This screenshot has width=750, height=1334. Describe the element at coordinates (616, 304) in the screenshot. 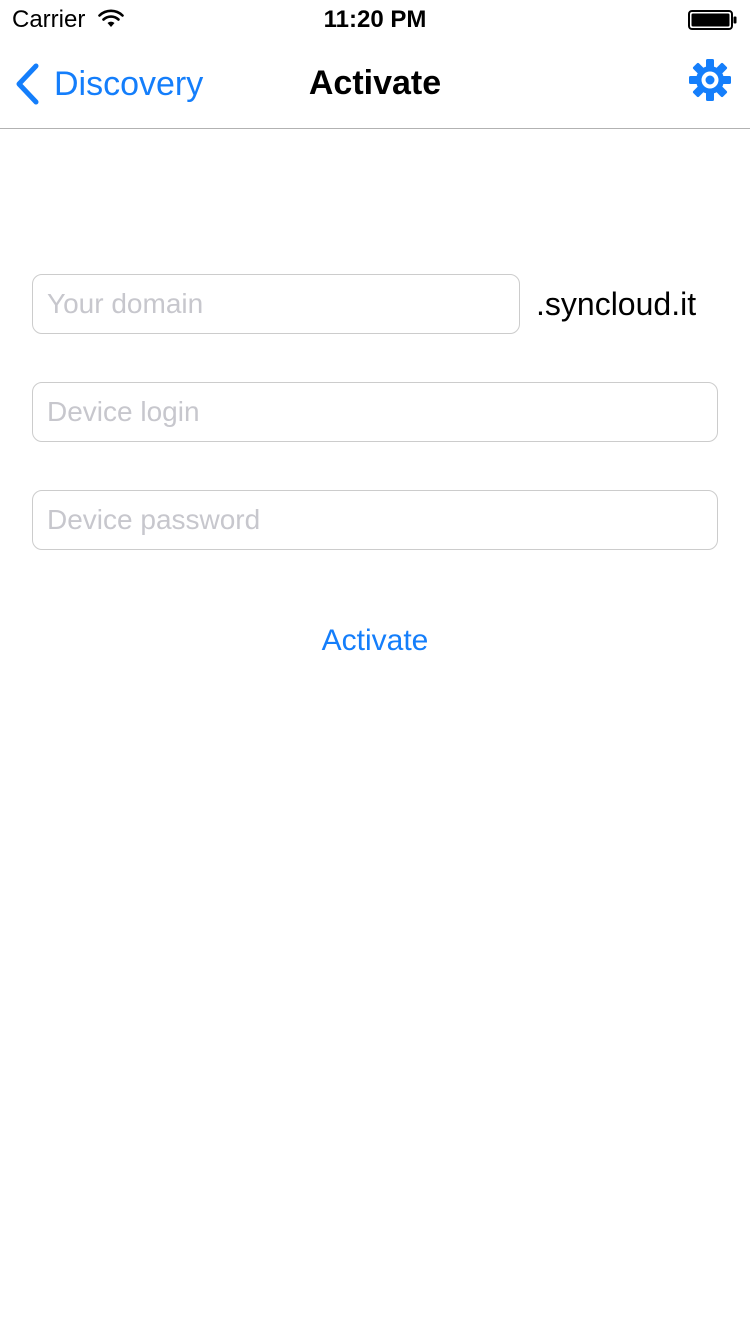

I see `domain-suffix-label: .syncloud.it` at that location.